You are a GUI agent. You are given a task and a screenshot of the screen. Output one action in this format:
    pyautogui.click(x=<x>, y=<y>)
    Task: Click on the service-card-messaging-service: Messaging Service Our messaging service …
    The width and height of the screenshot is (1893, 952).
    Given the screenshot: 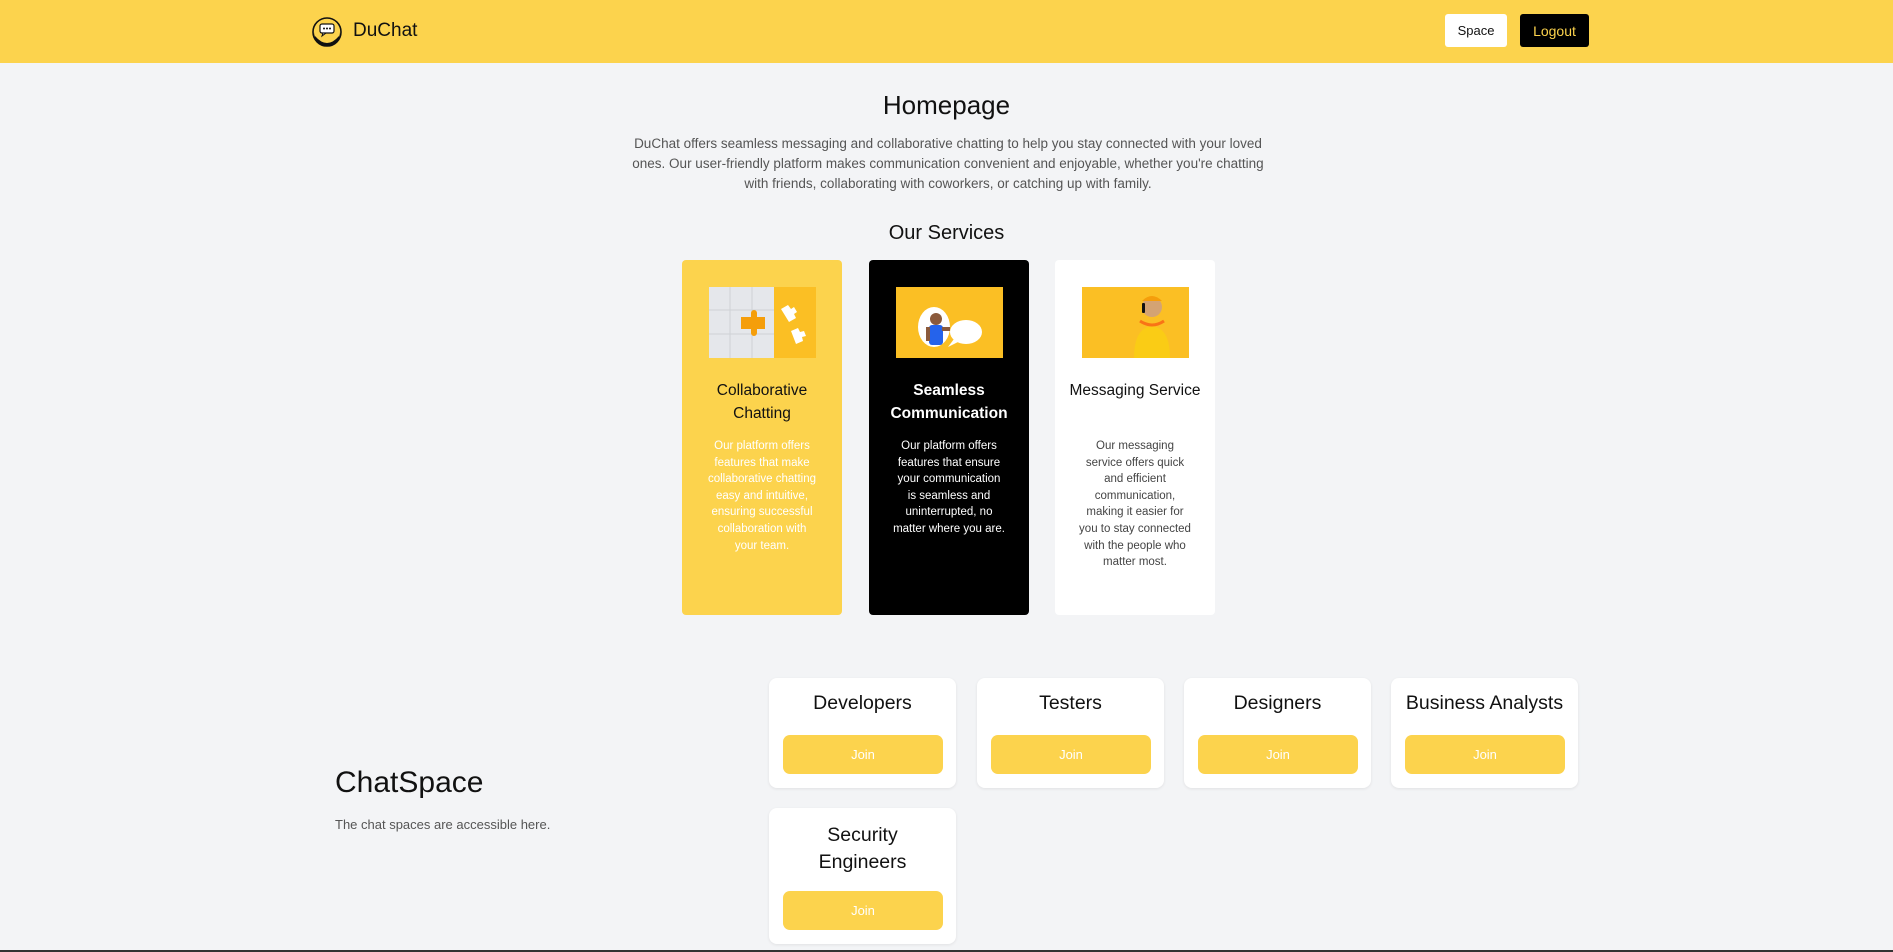 What is the action you would take?
    pyautogui.click(x=1135, y=437)
    